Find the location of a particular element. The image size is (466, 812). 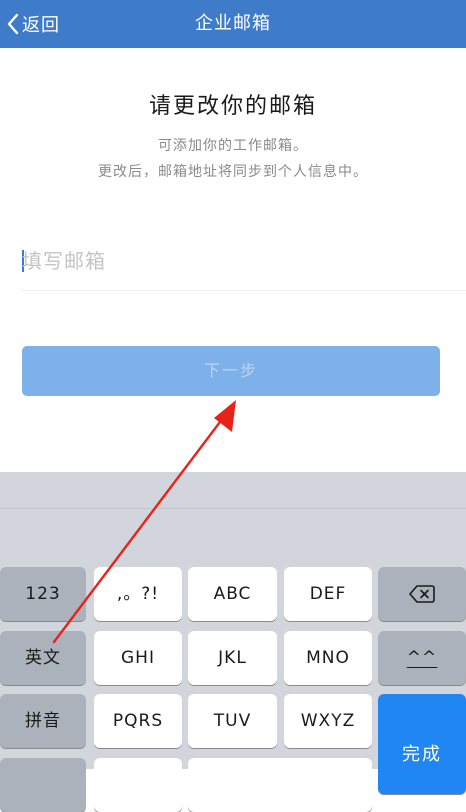

next-step-button: 下一步 is located at coordinates (231, 371).